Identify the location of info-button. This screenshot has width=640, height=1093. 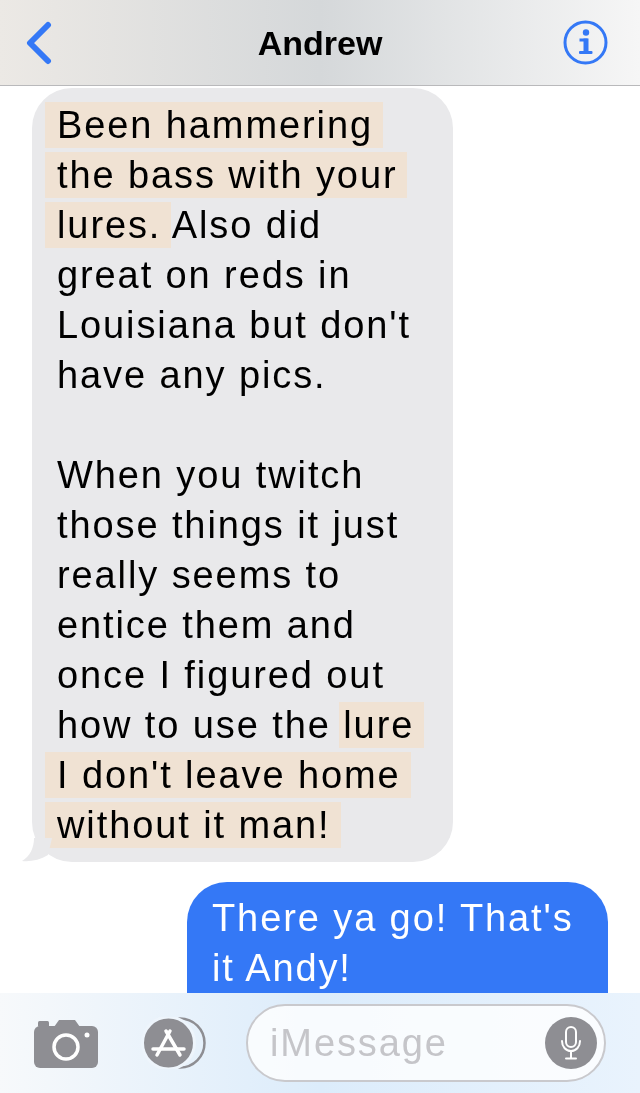
(585, 42).